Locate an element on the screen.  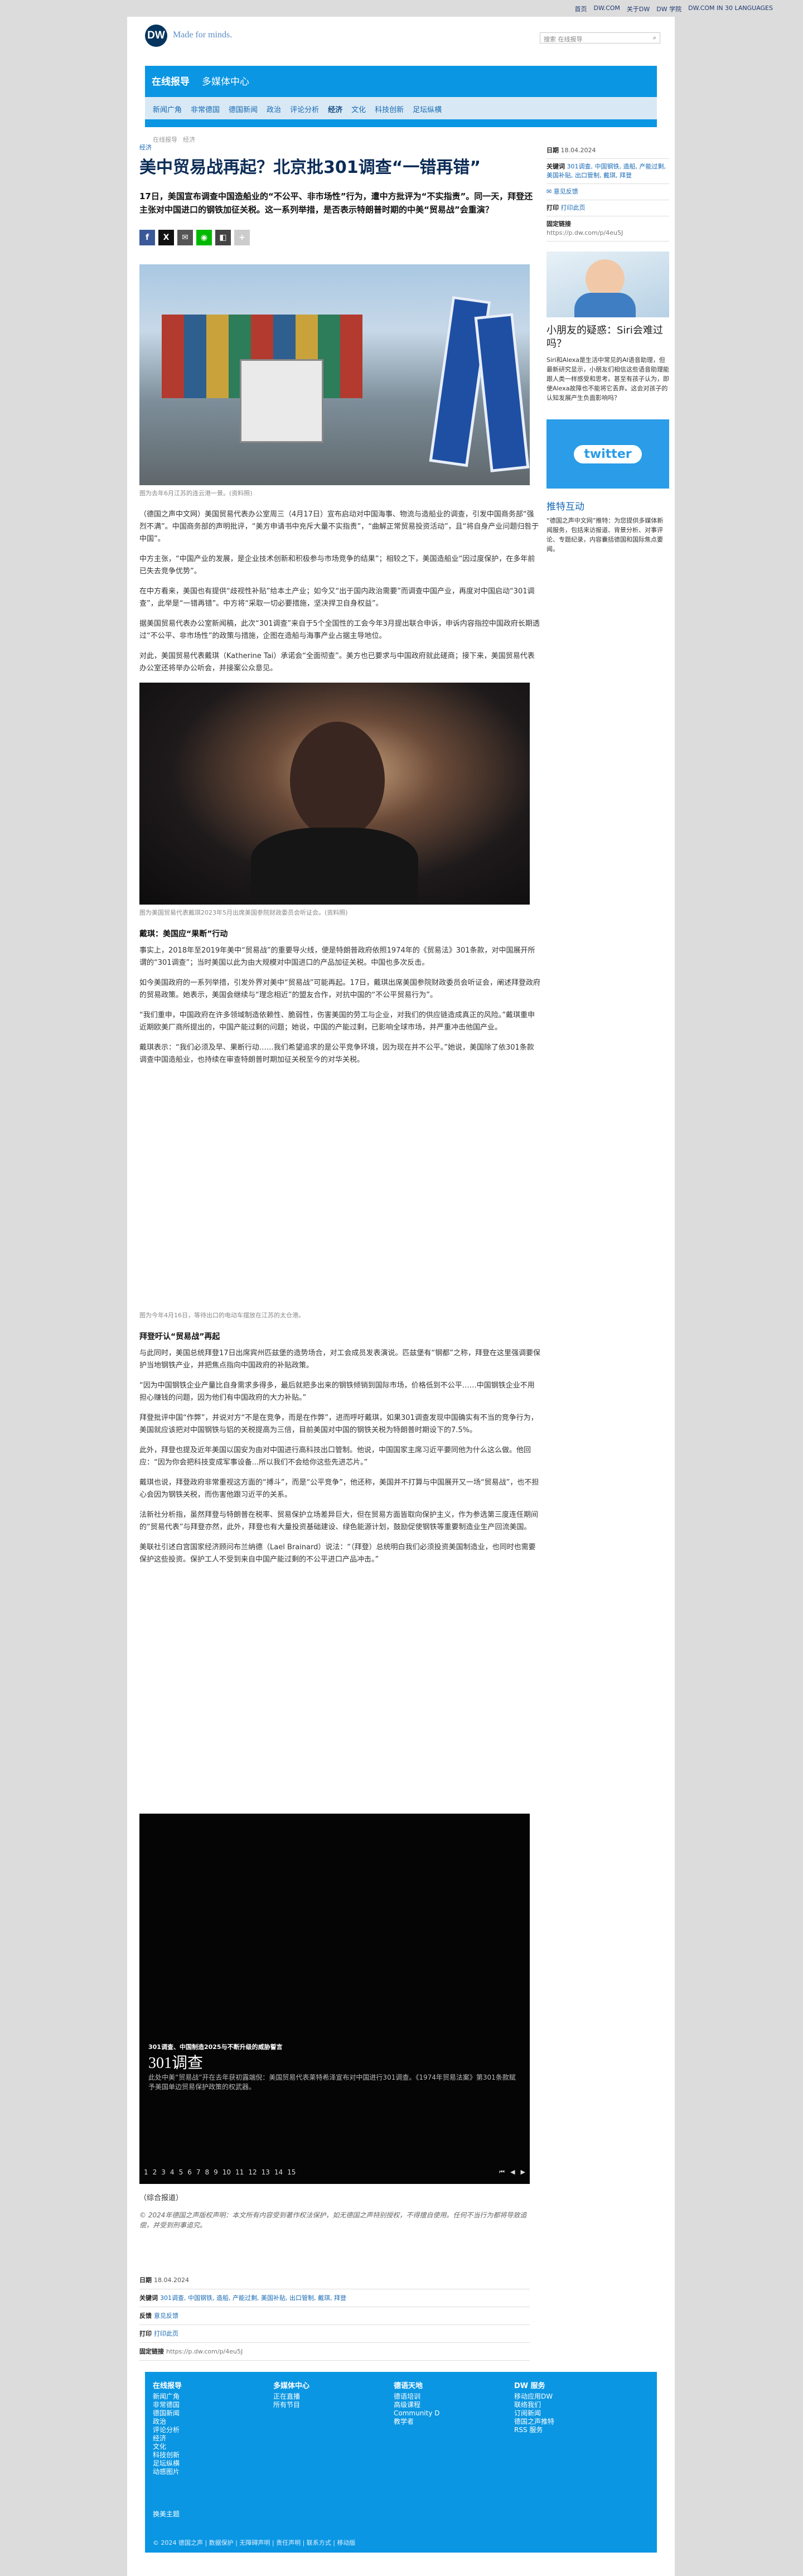
search-icon: ⌕ is located at coordinates (654, 38).